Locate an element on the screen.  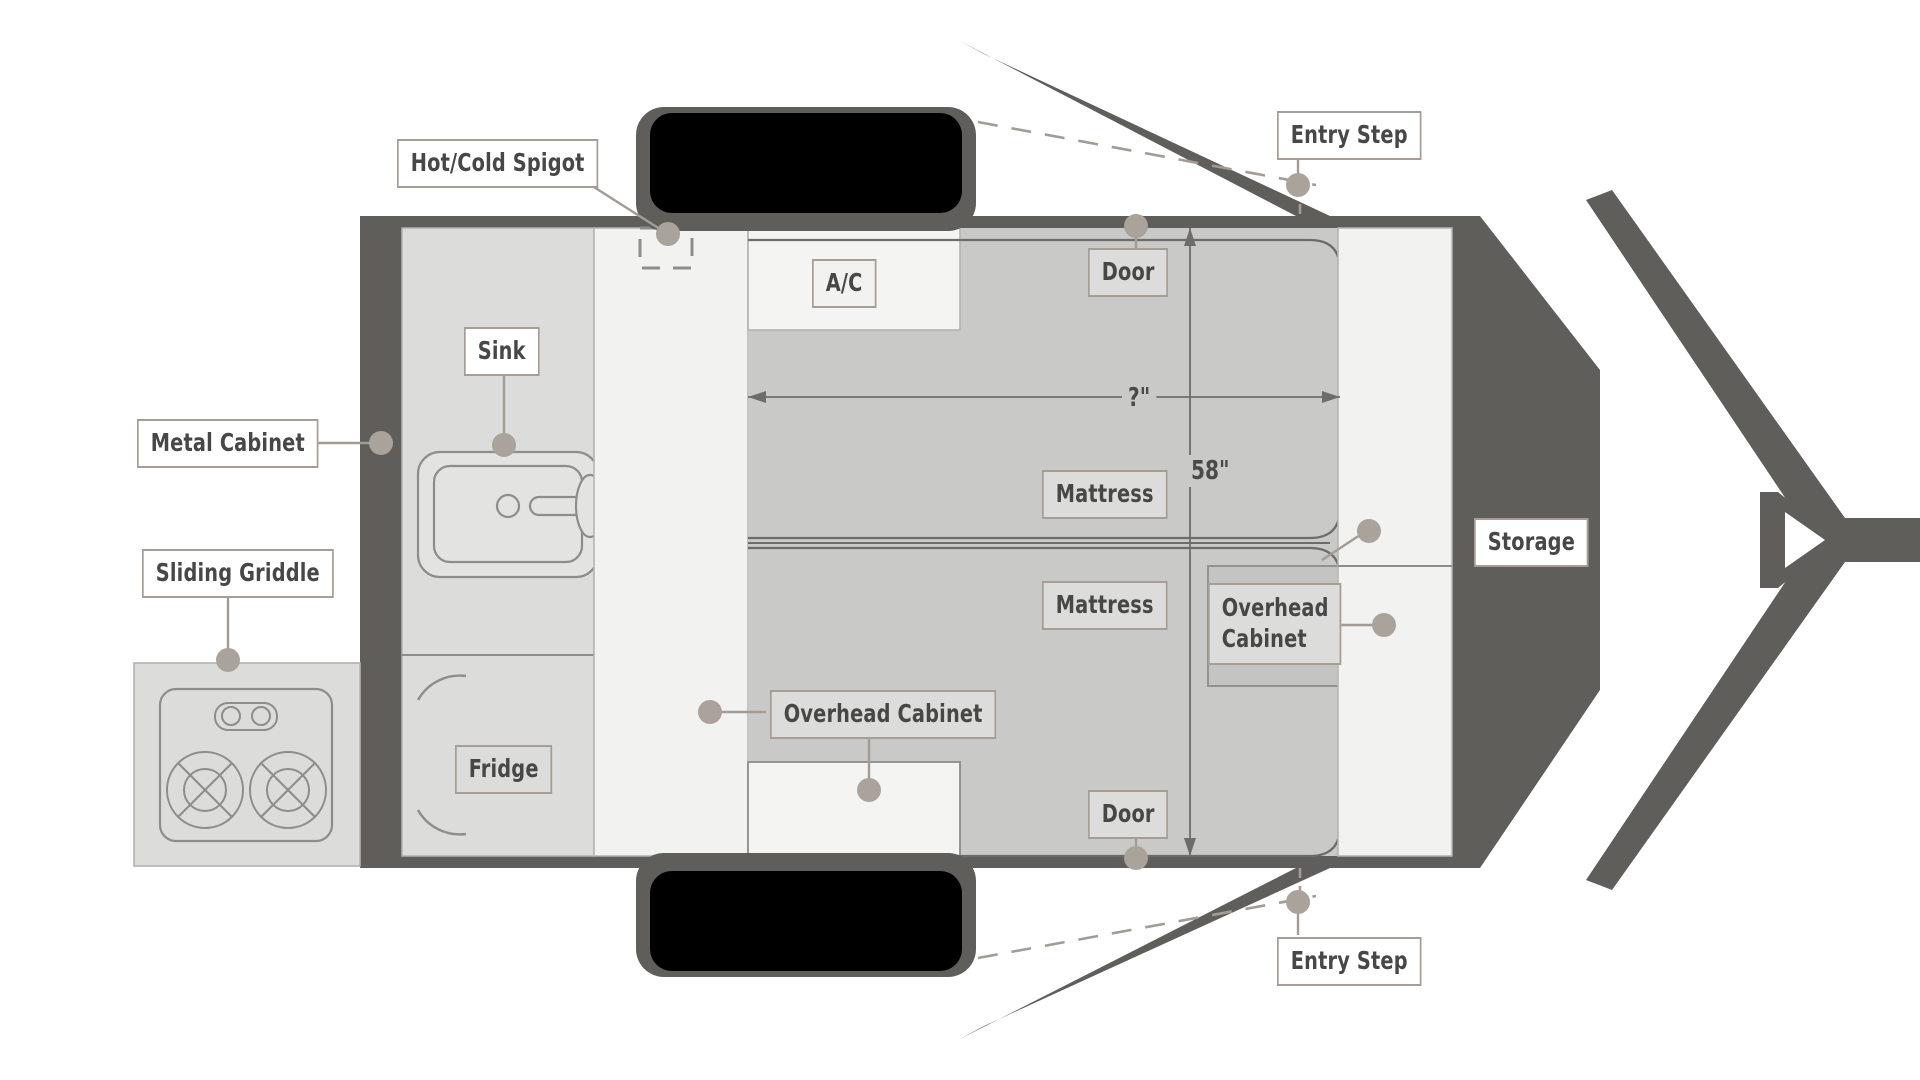
callout-mattress-bottom-label: Mattress is located at coordinates (1104, 604).